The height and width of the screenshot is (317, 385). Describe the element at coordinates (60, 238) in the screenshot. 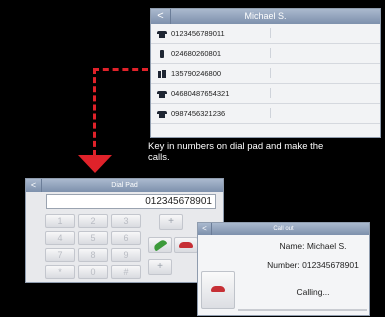

I see `key-4: 4` at that location.